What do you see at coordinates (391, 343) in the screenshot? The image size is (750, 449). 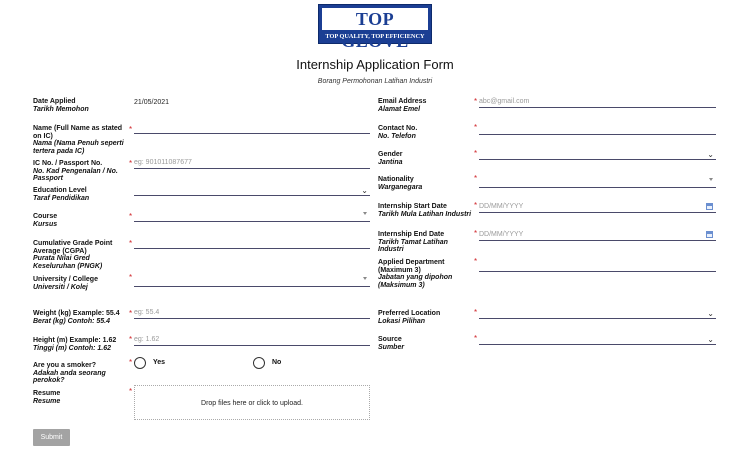 I see `source-label: Source Sumber` at bounding box center [391, 343].